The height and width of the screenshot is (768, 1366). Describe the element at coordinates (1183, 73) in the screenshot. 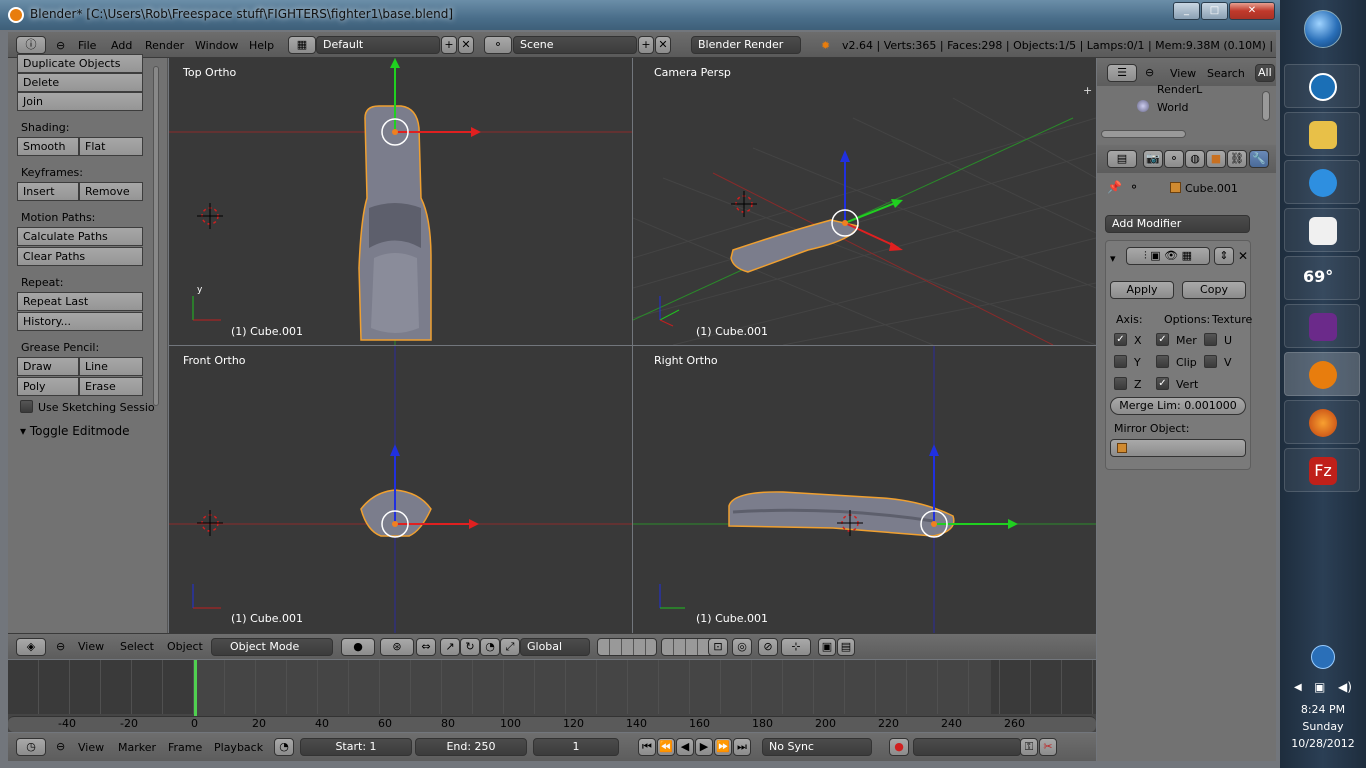

I see `outliner-view-menu: View` at that location.